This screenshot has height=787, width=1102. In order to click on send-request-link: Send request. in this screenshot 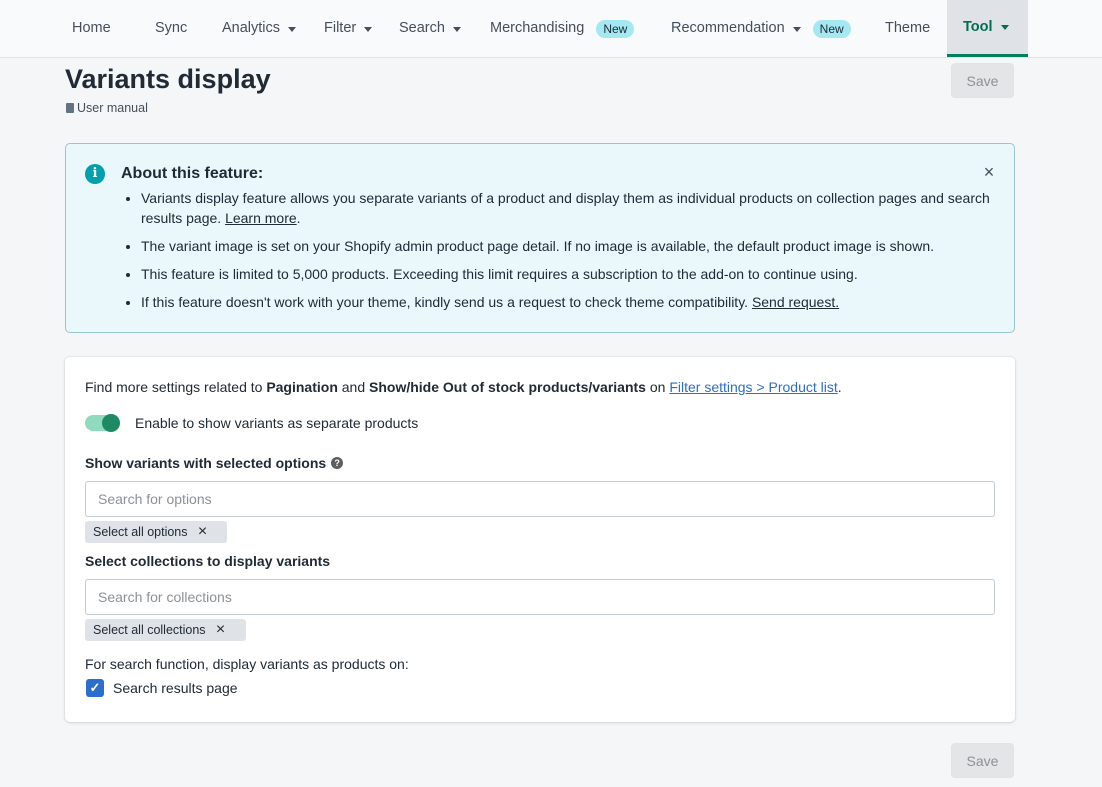, I will do `click(795, 302)`.